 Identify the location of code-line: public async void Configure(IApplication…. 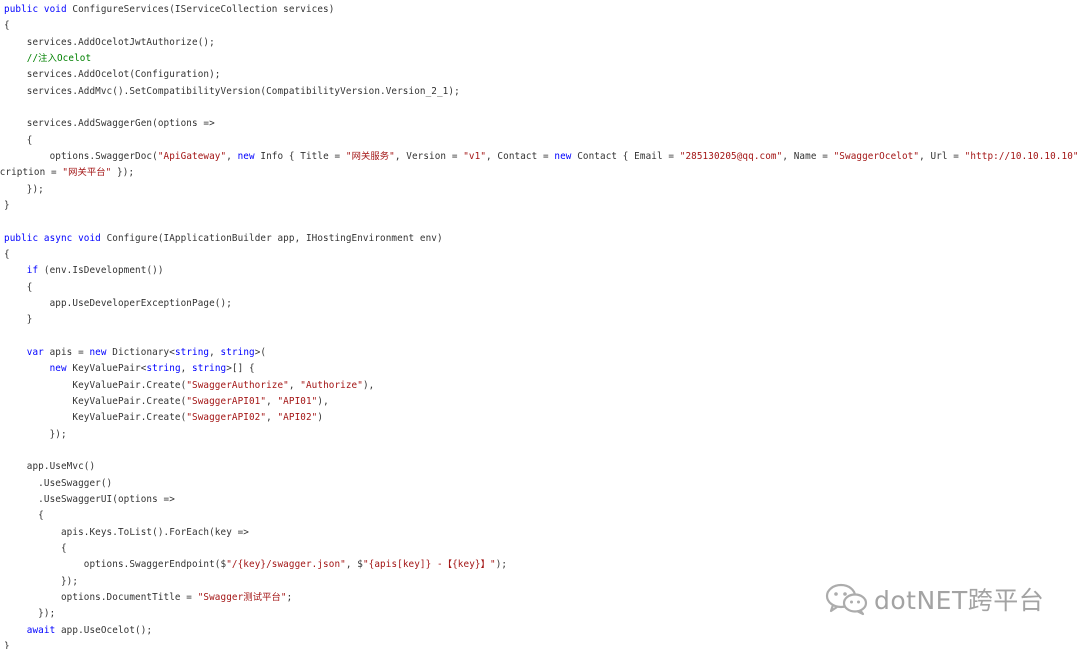
(223, 239).